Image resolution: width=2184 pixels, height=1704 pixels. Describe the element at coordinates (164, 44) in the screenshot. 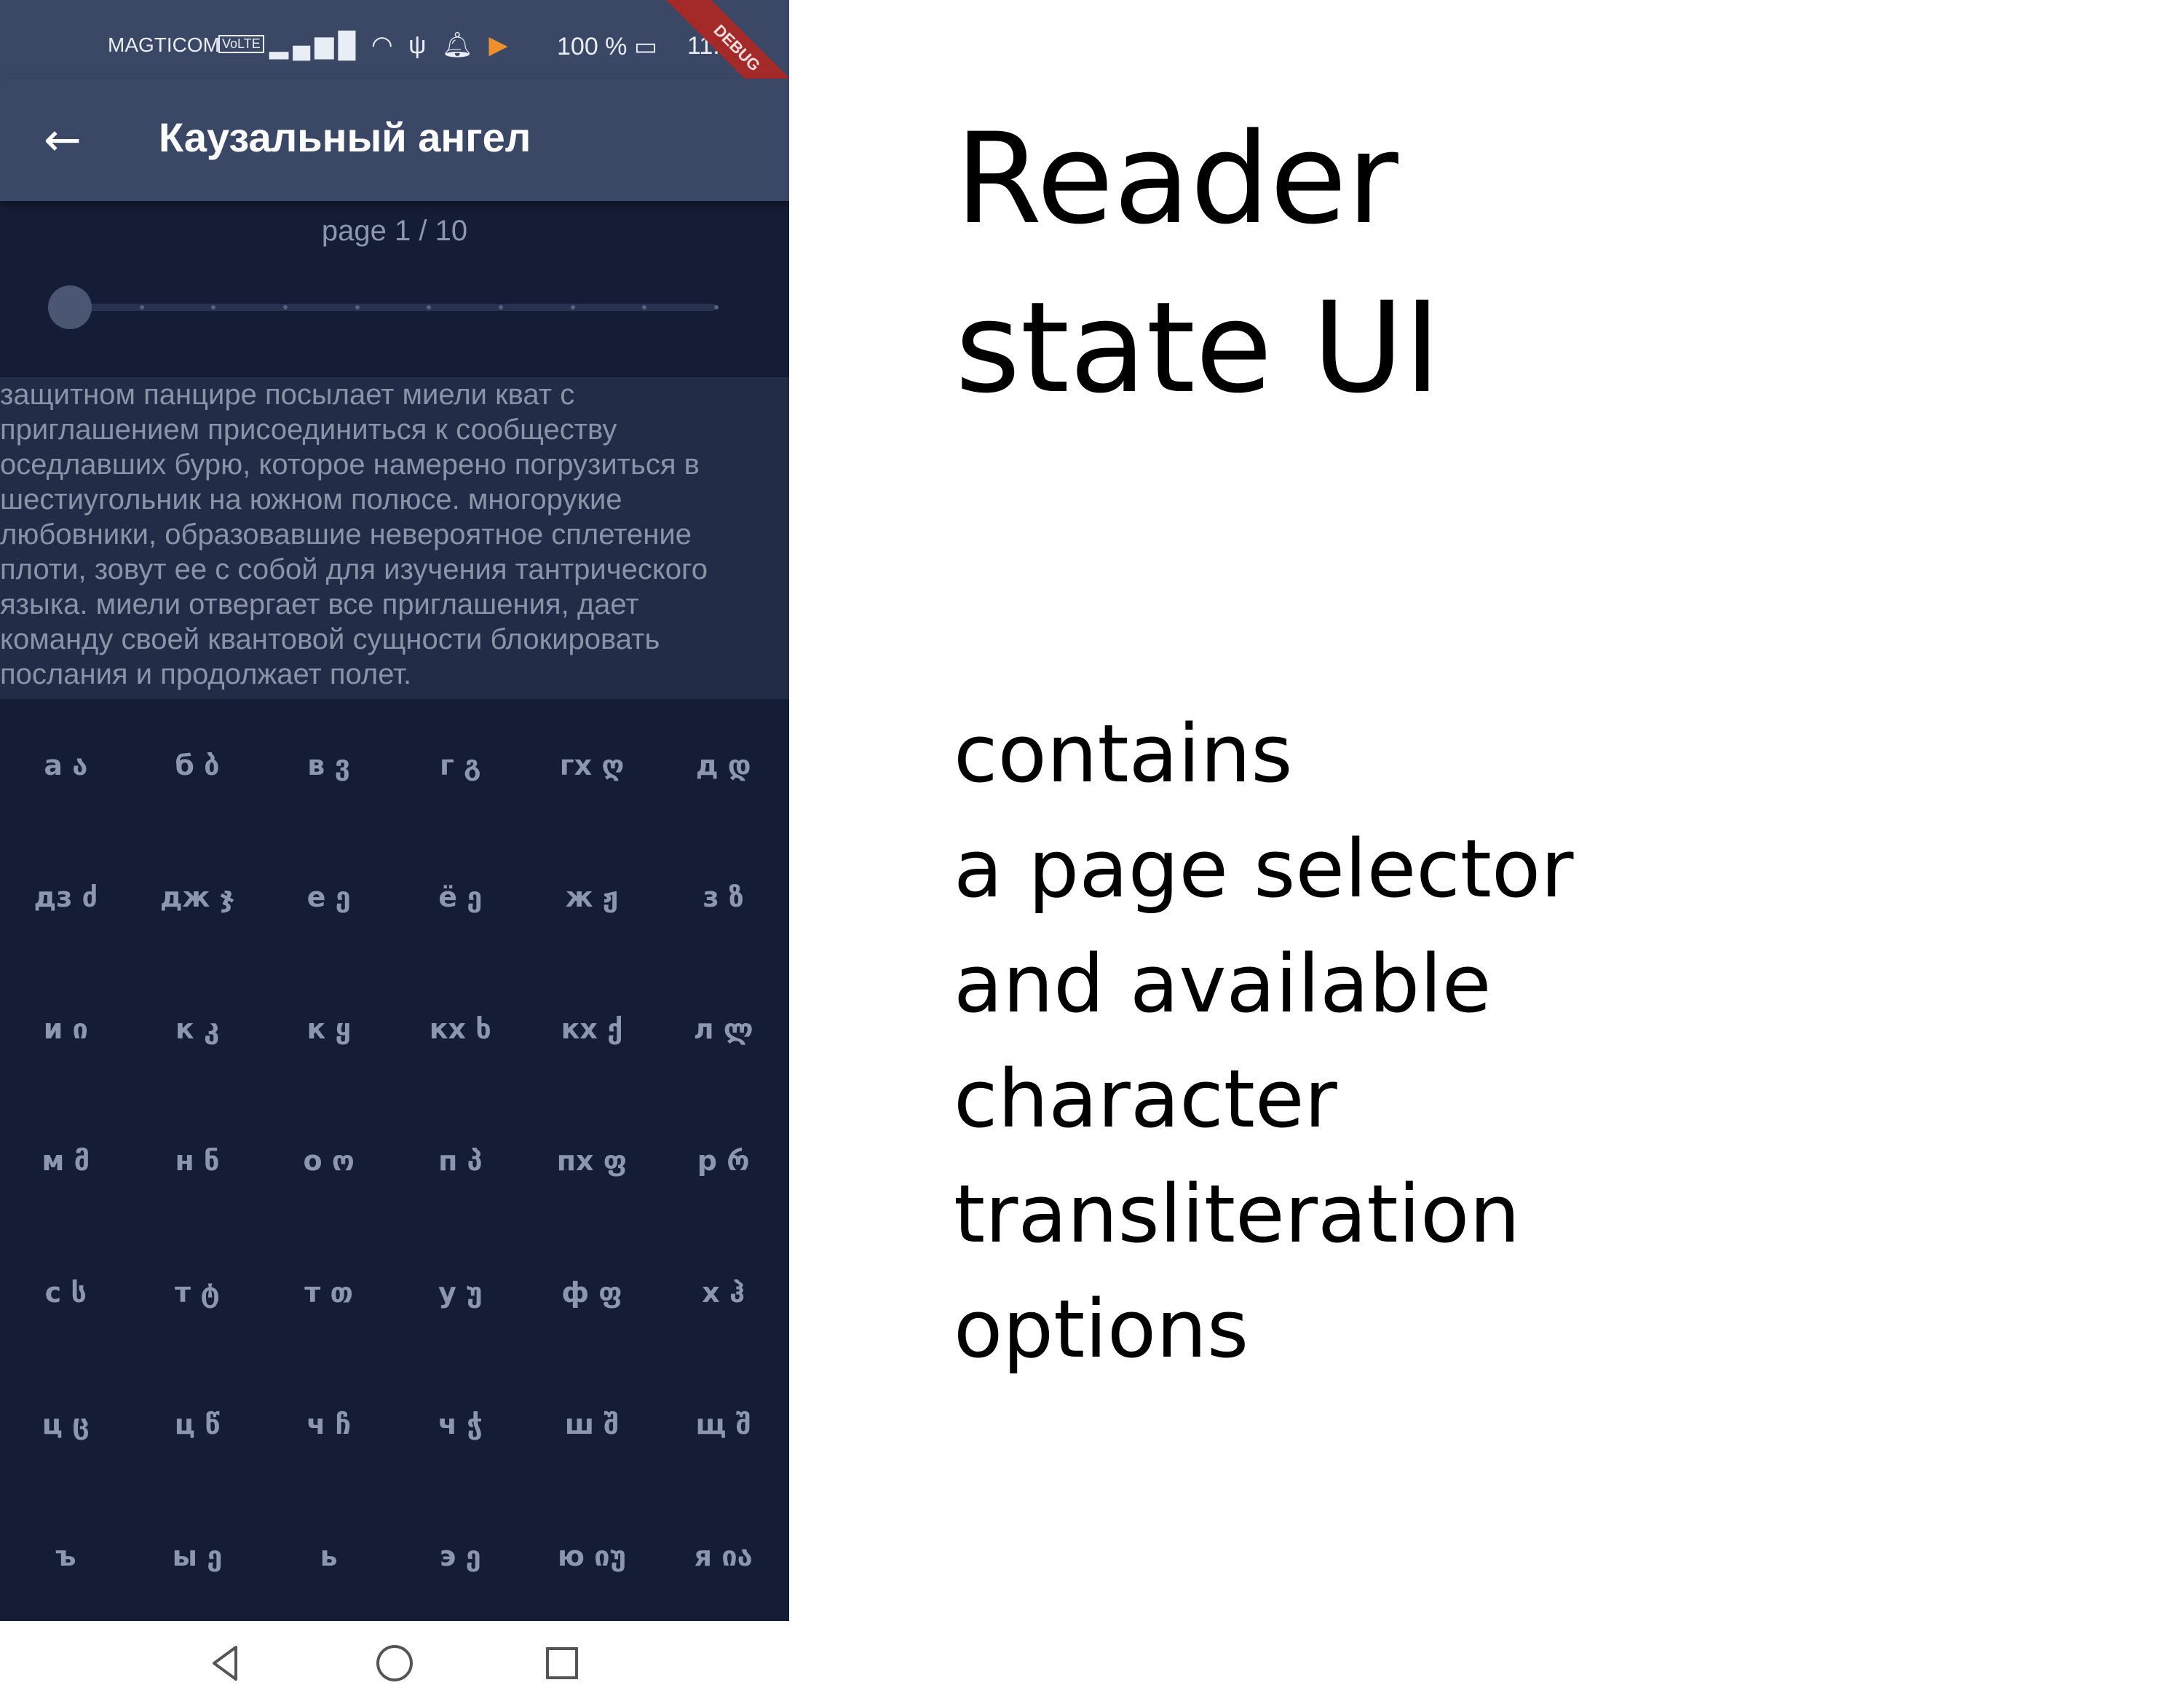

I see `carrier-name: MAGTICOM` at that location.